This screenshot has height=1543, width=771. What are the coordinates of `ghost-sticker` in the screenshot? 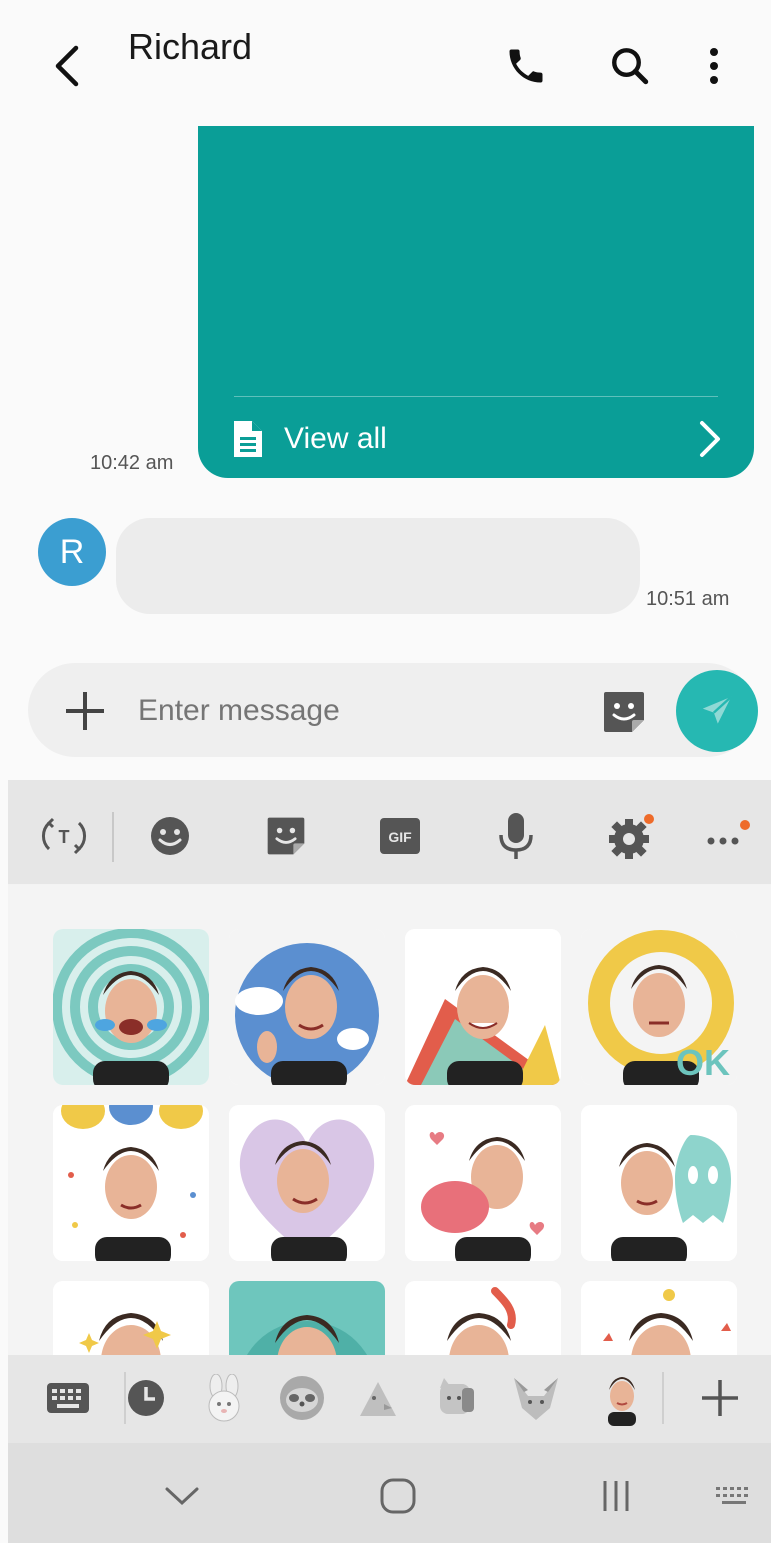 It's located at (659, 1183).